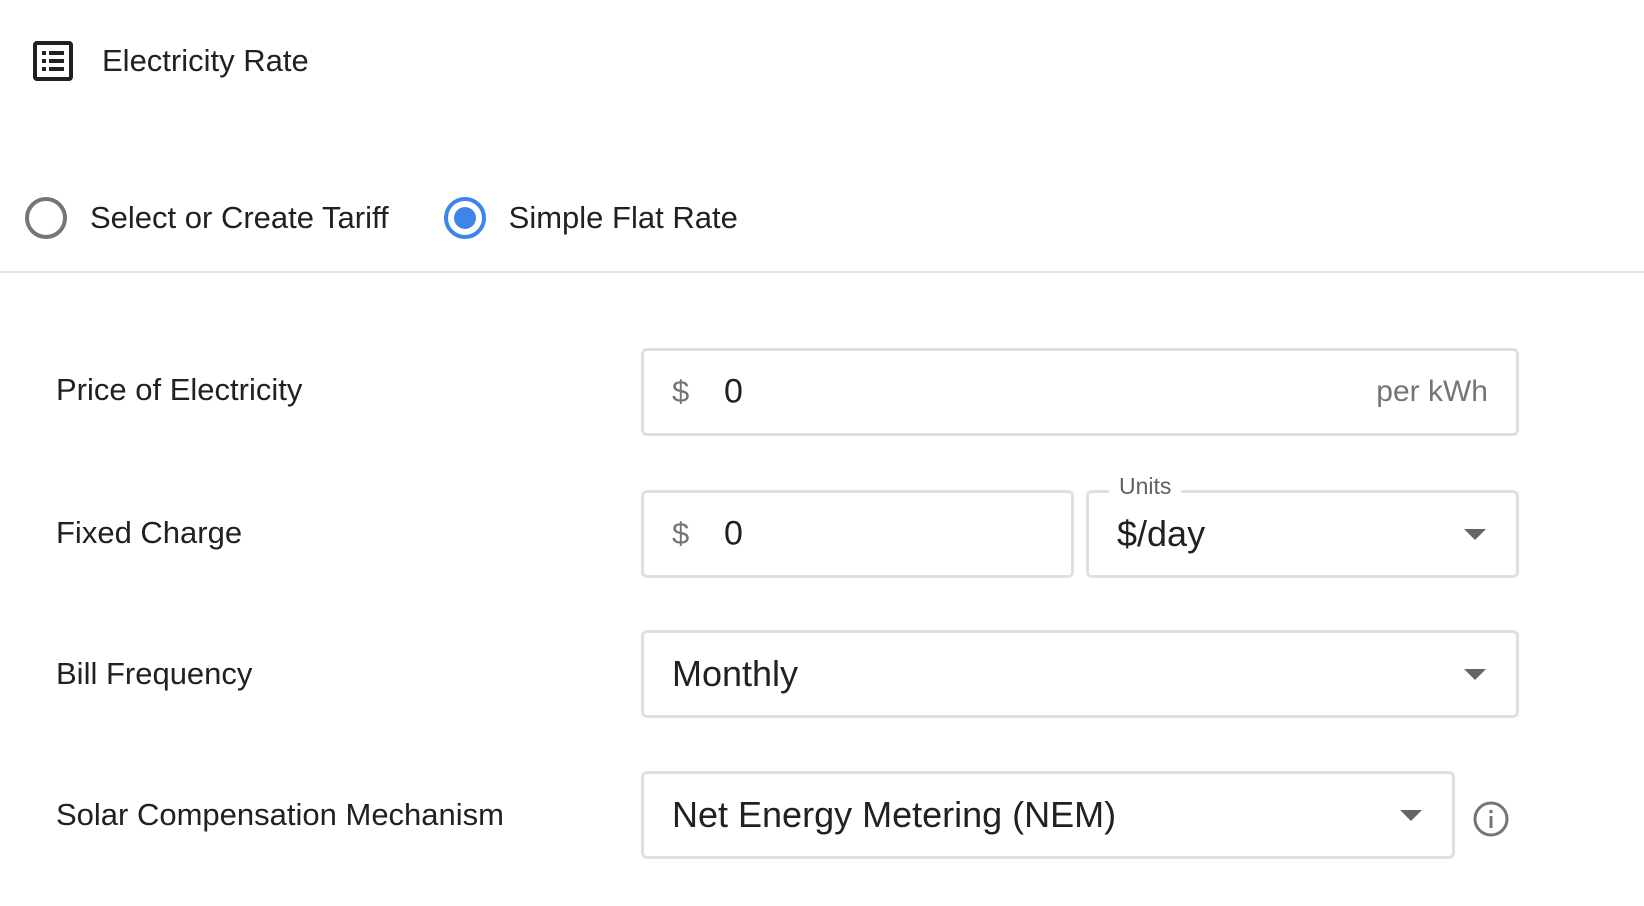 The height and width of the screenshot is (906, 1644). I want to click on radio-label-simple-flat-rate: Simple Flat Rate, so click(623, 217).